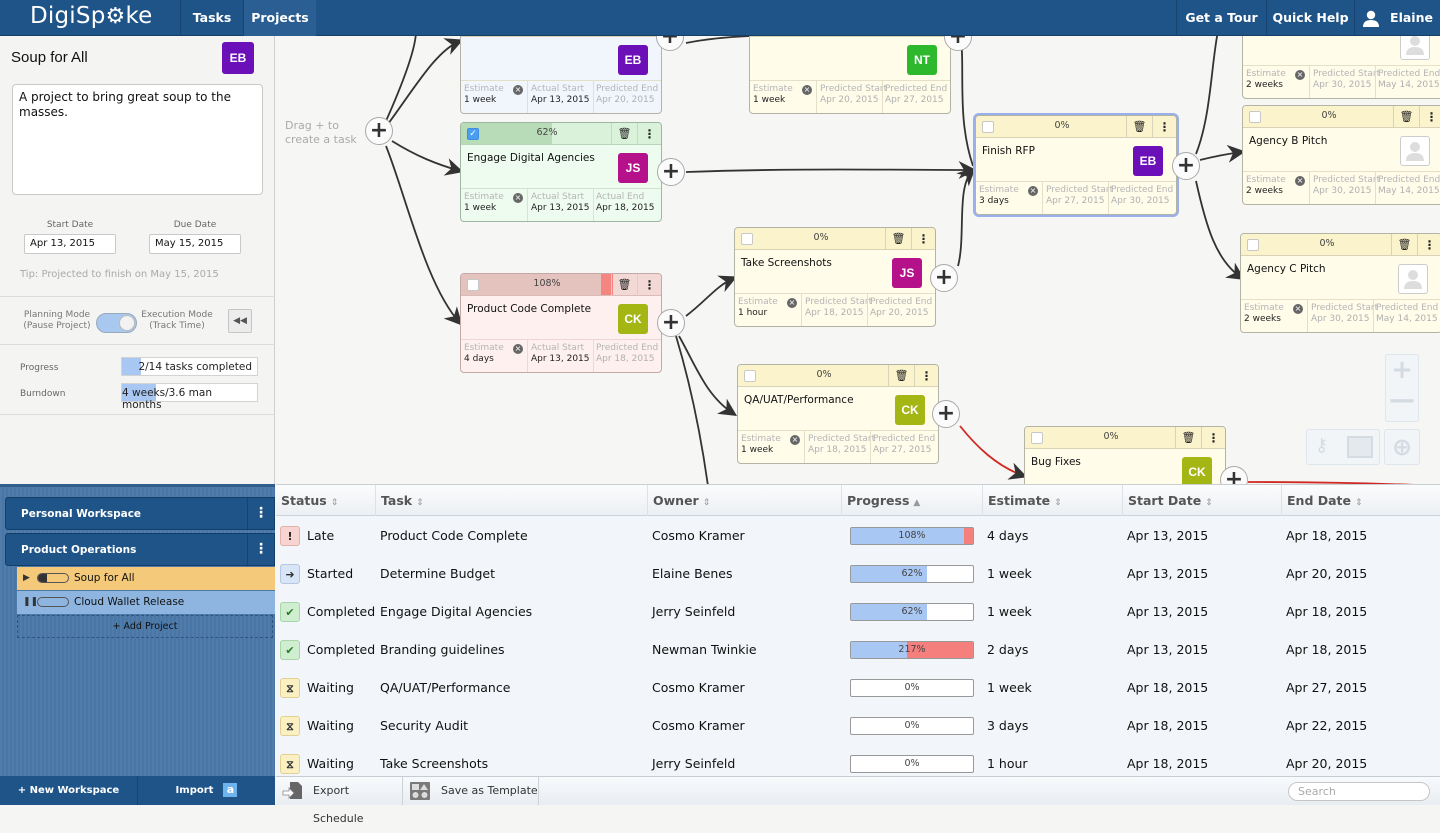  I want to click on column-header-progress: Progress ▲, so click(912, 500).